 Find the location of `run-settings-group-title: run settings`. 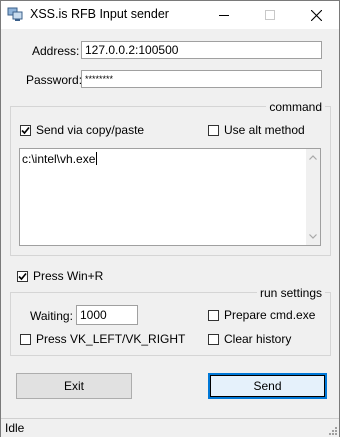

run-settings-group-title: run settings is located at coordinates (290, 293).